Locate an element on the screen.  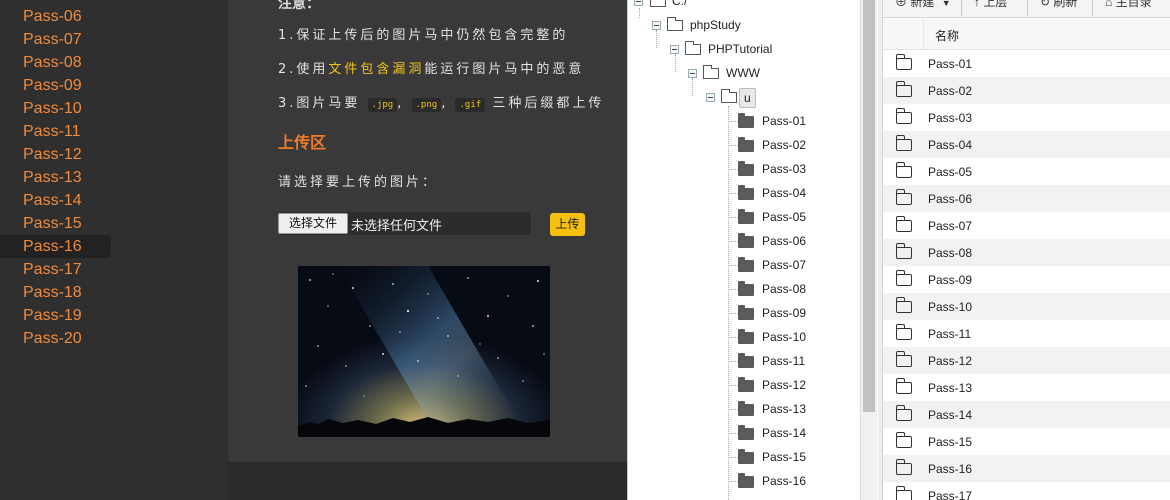
file-row: Pass-07 is located at coordinates (1026, 225).